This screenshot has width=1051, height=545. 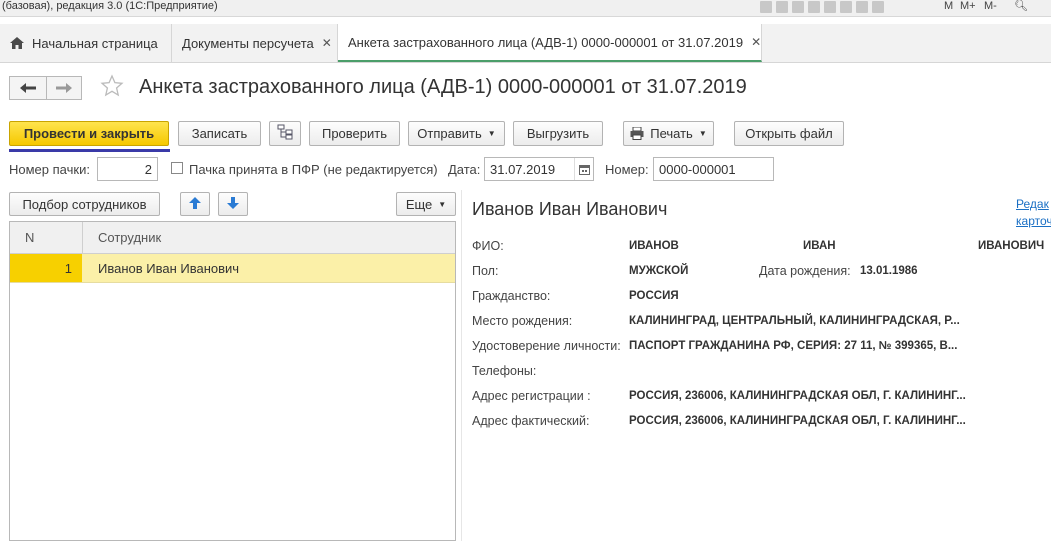 I want to click on more-button-label: Еще, so click(x=419, y=204).